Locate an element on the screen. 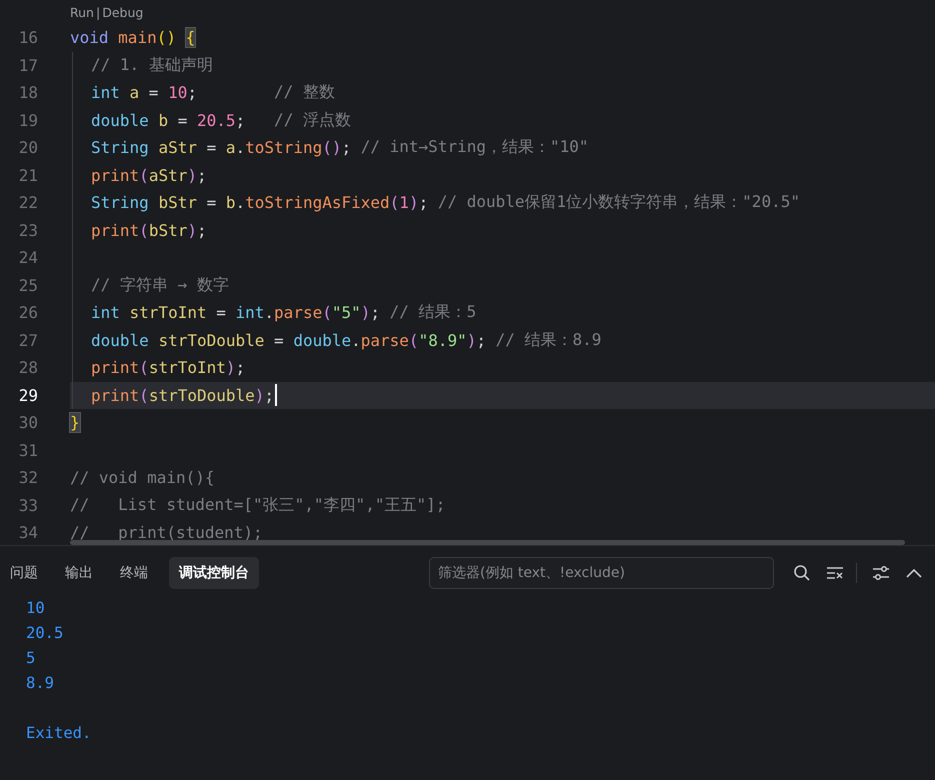  output-line: 20.5 is located at coordinates (45, 633).